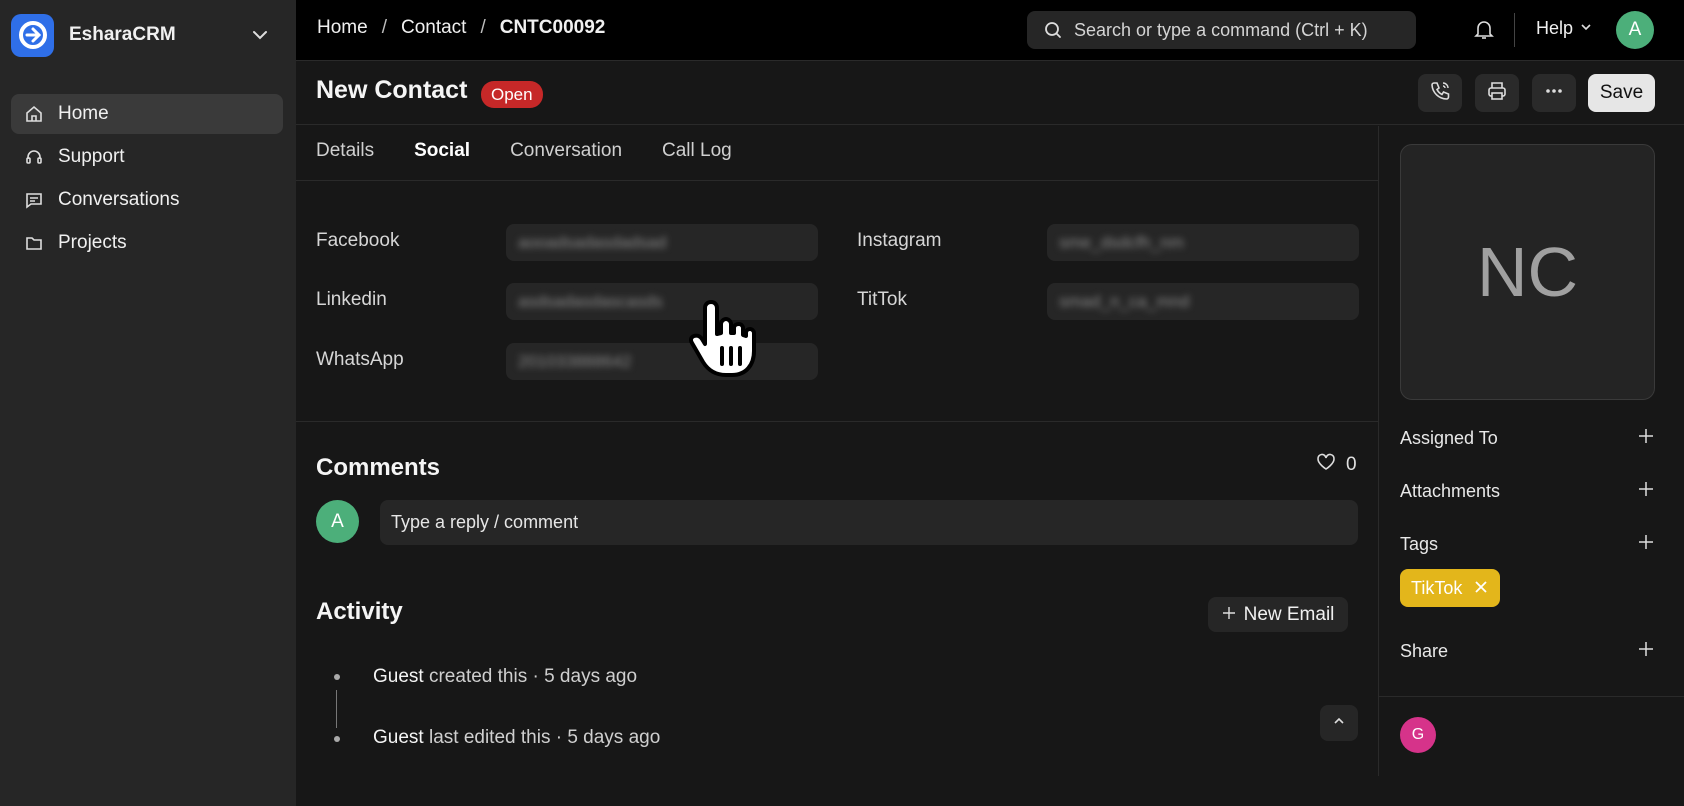 This screenshot has height=806, width=1684. Describe the element at coordinates (147, 114) in the screenshot. I see `sidebar-item-home: Home` at that location.